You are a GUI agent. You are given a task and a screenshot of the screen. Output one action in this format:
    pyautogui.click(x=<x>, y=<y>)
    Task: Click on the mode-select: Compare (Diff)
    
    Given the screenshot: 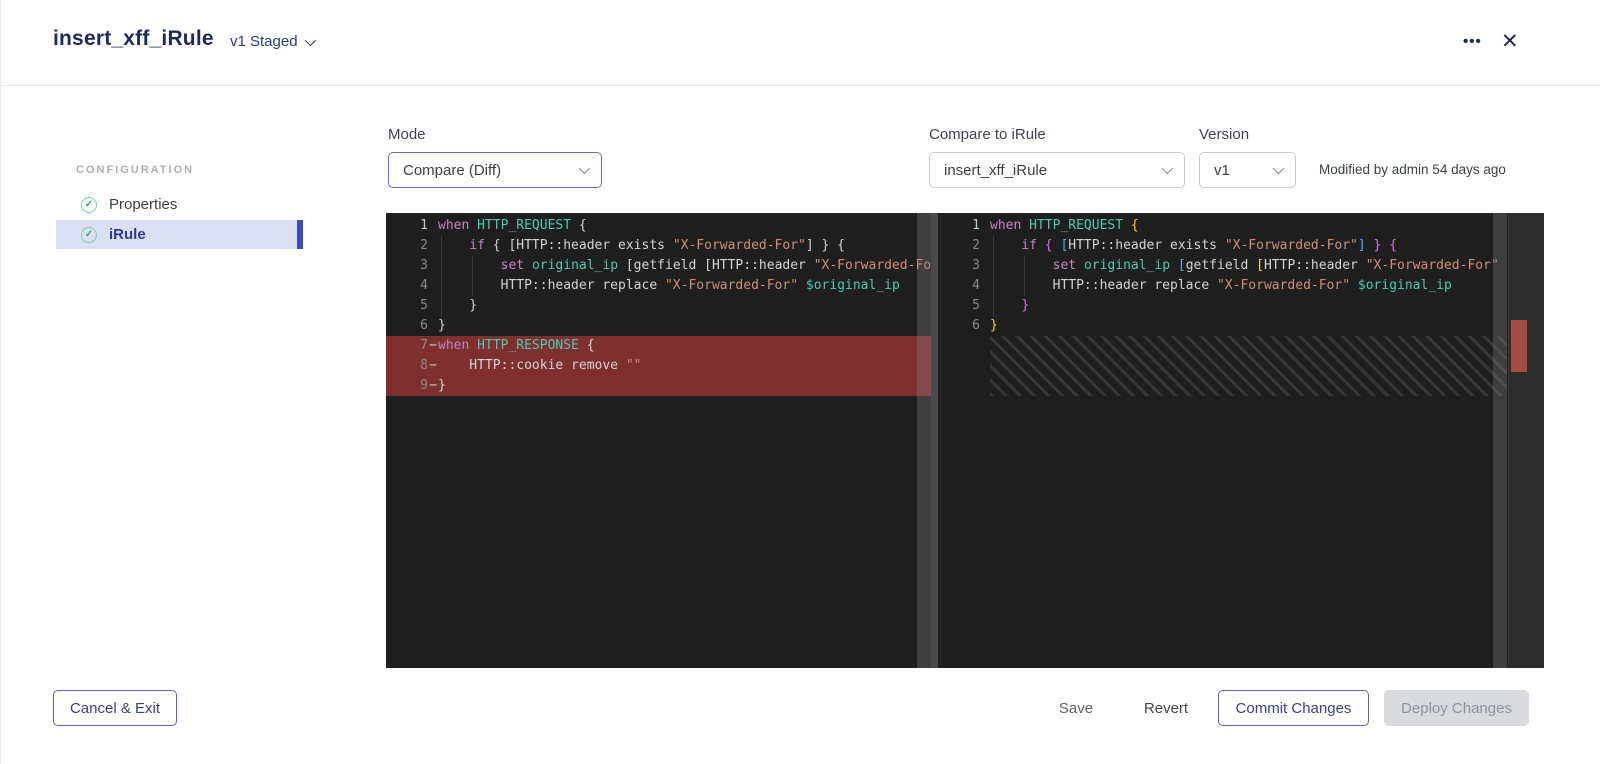 What is the action you would take?
    pyautogui.click(x=495, y=170)
    